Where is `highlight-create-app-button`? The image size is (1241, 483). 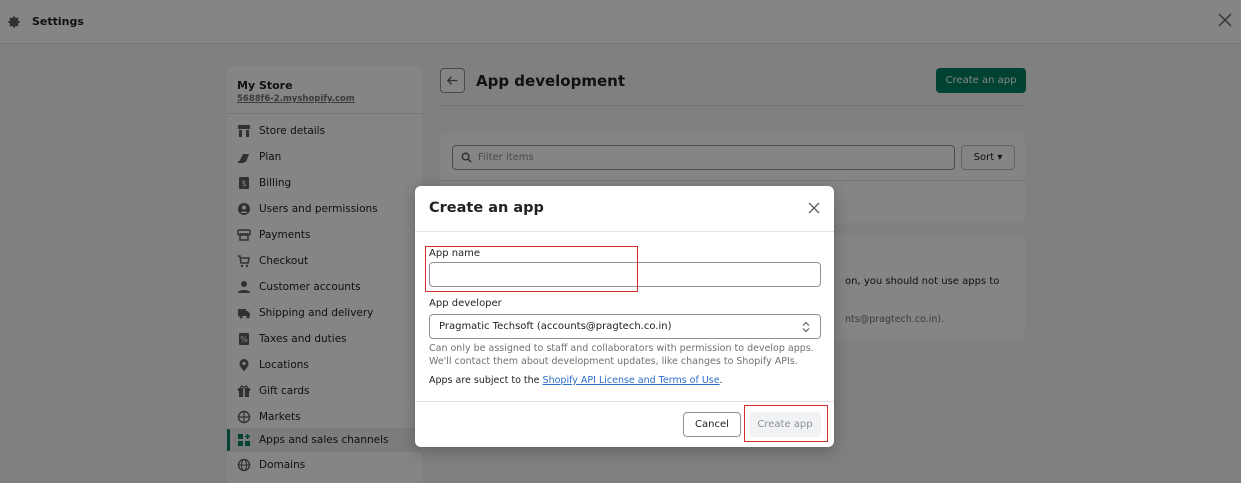 highlight-create-app-button is located at coordinates (786, 423).